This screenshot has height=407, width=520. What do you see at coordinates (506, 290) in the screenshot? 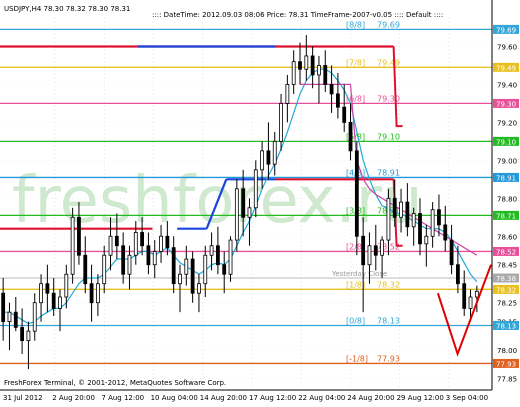
I see `price-tag-label: 78.32` at bounding box center [506, 290].